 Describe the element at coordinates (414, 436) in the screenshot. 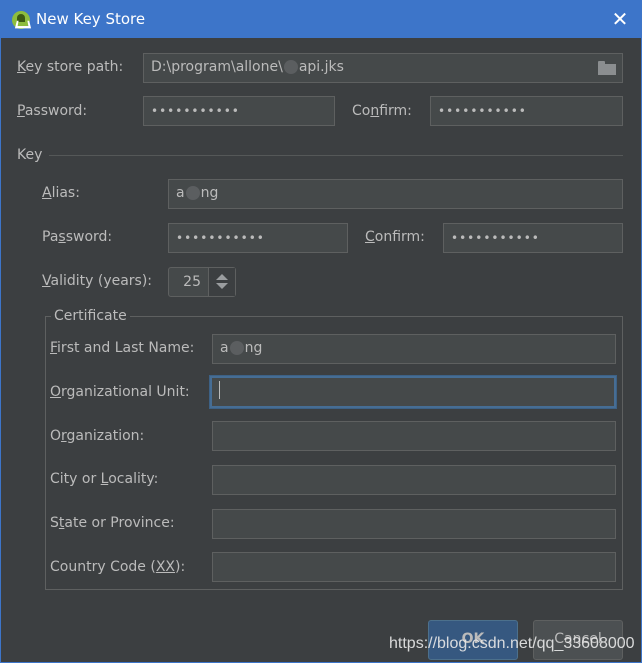

I see `organization-input` at that location.